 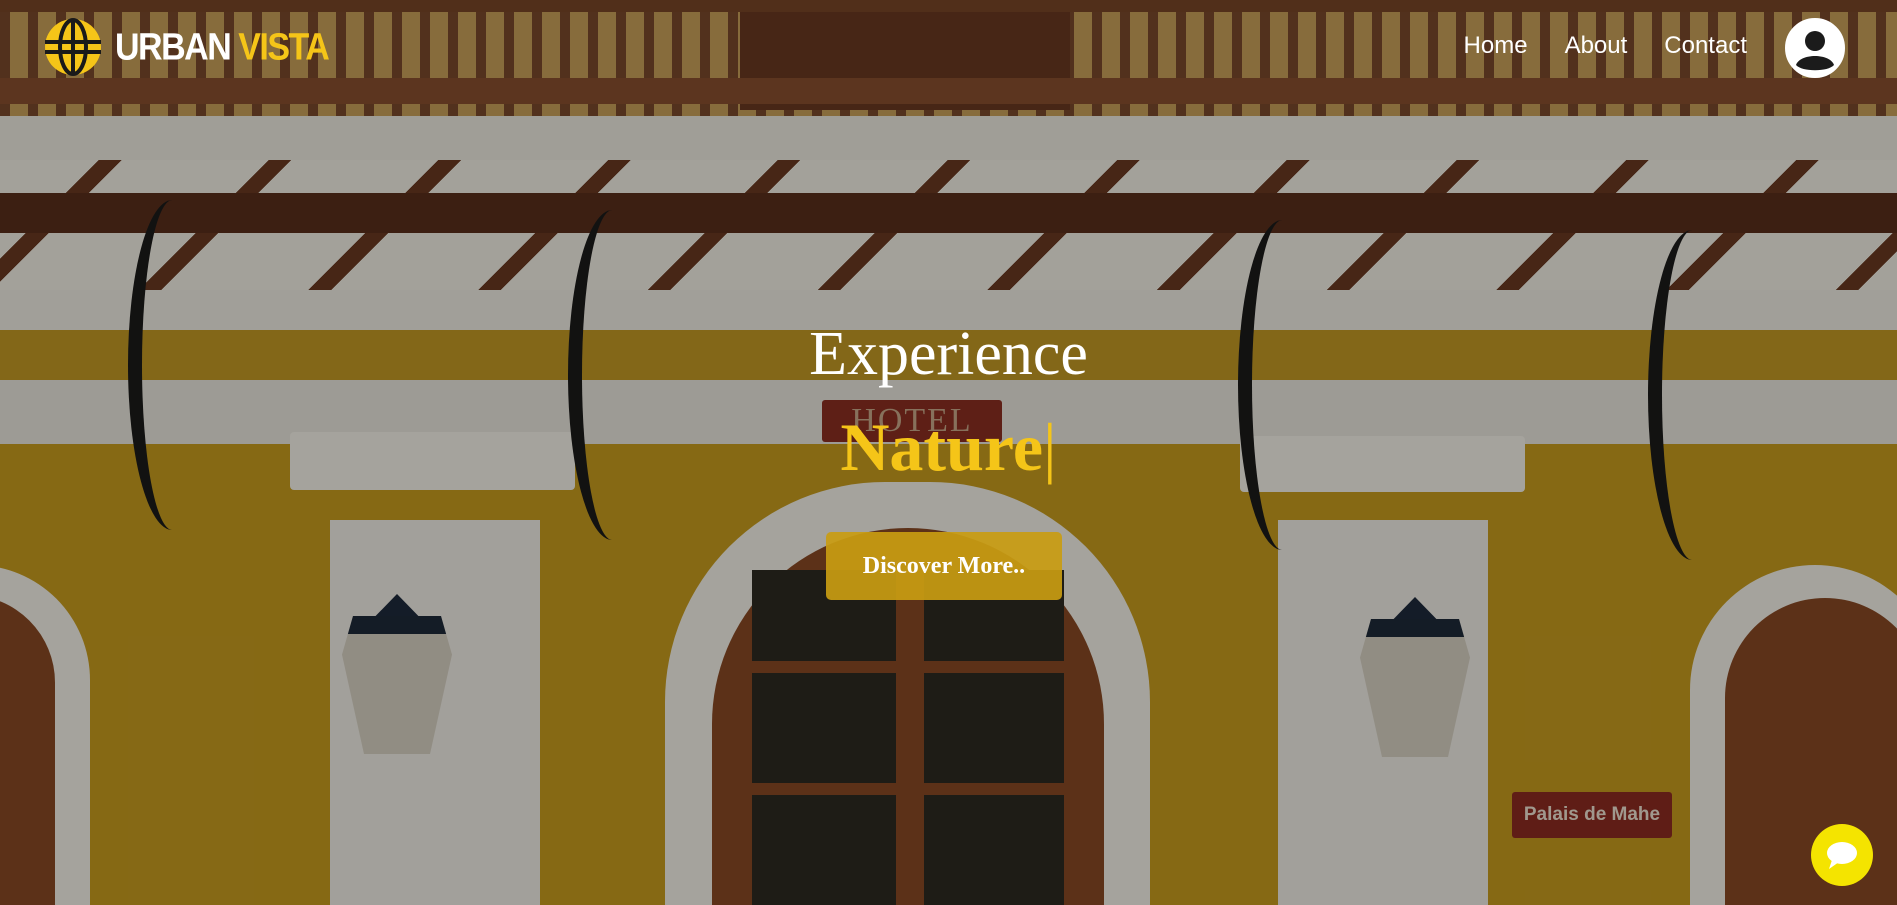 I want to click on typing-caret: |, so click(x=1050, y=447).